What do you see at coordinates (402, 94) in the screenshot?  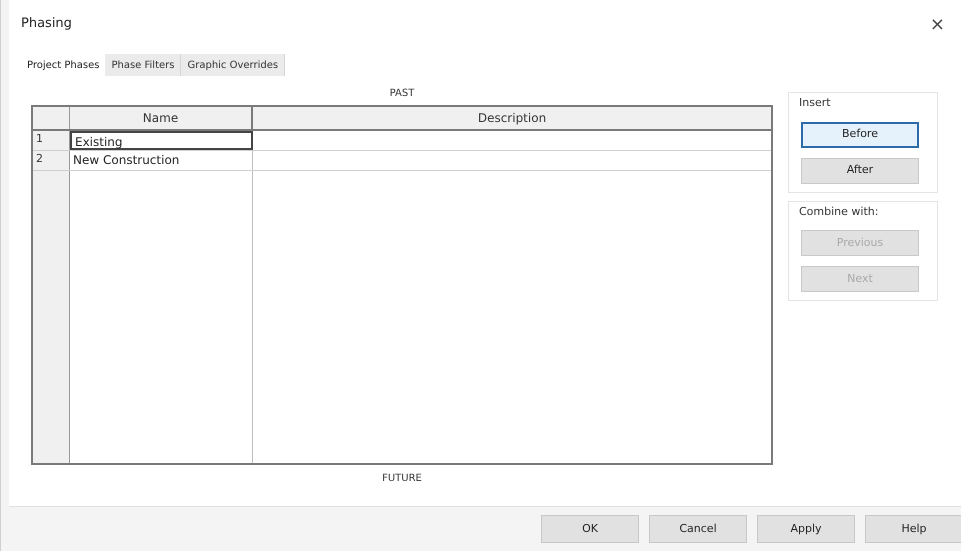 I see `past-label: PAST` at bounding box center [402, 94].